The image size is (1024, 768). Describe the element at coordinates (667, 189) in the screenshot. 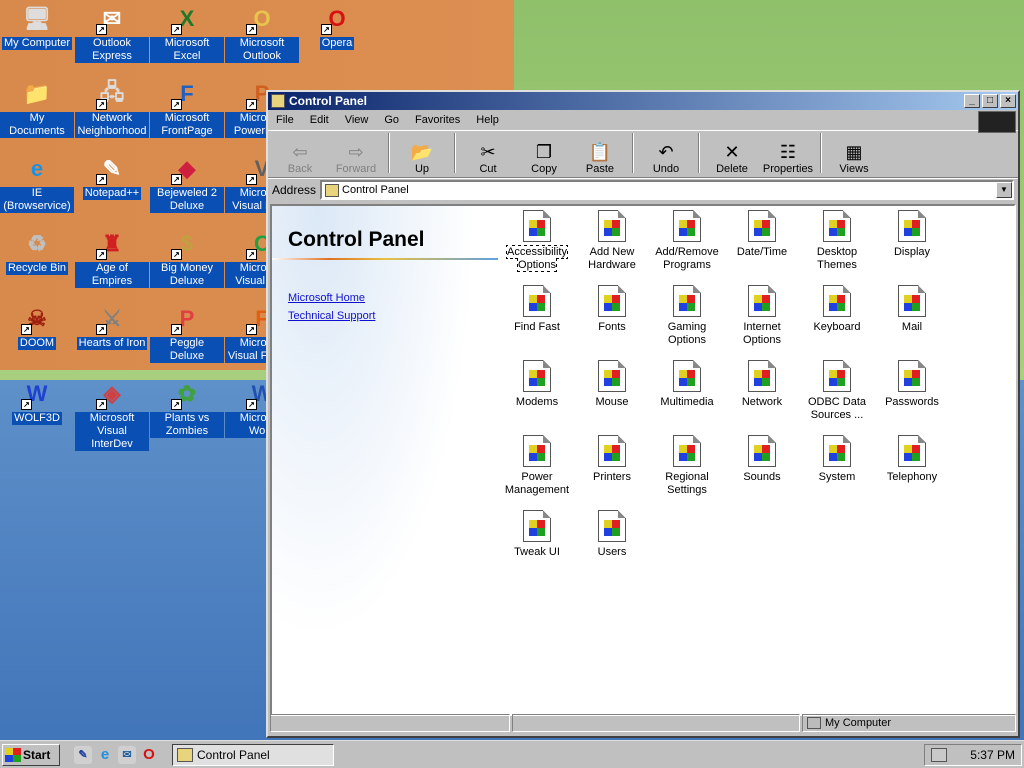

I see `address-input: Control Panel ▼` at that location.